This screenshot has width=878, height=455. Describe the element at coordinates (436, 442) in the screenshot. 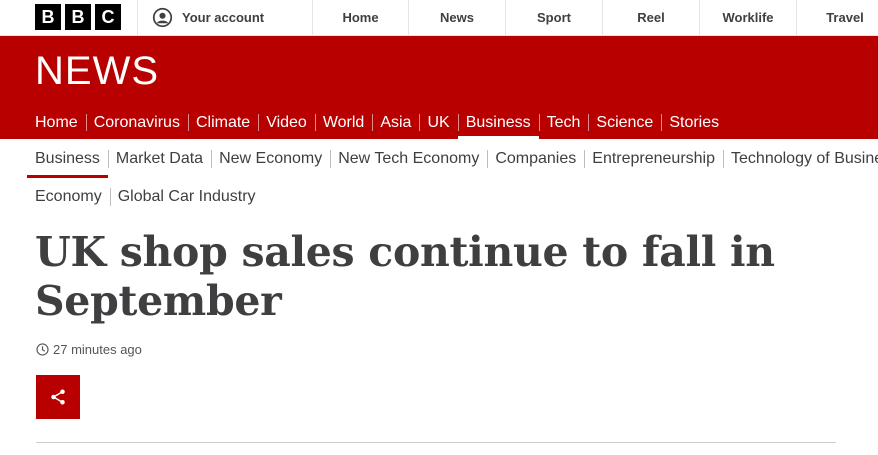

I see `divider` at that location.